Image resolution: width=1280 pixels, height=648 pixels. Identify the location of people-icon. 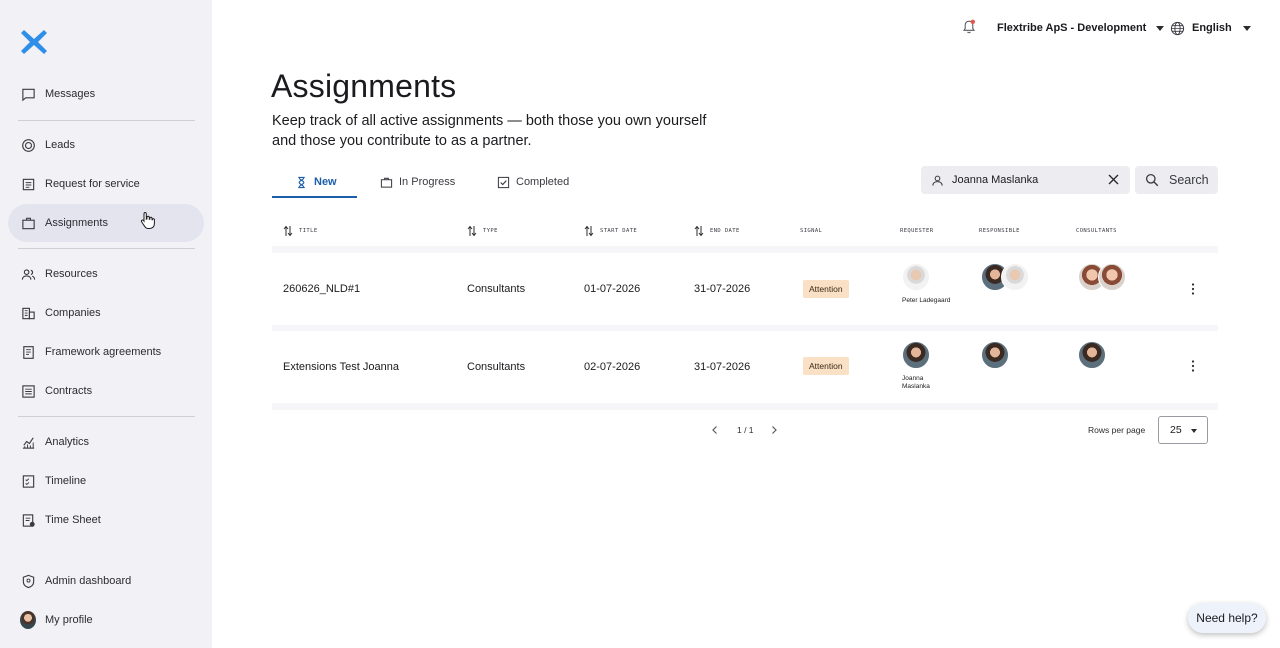
(28, 274).